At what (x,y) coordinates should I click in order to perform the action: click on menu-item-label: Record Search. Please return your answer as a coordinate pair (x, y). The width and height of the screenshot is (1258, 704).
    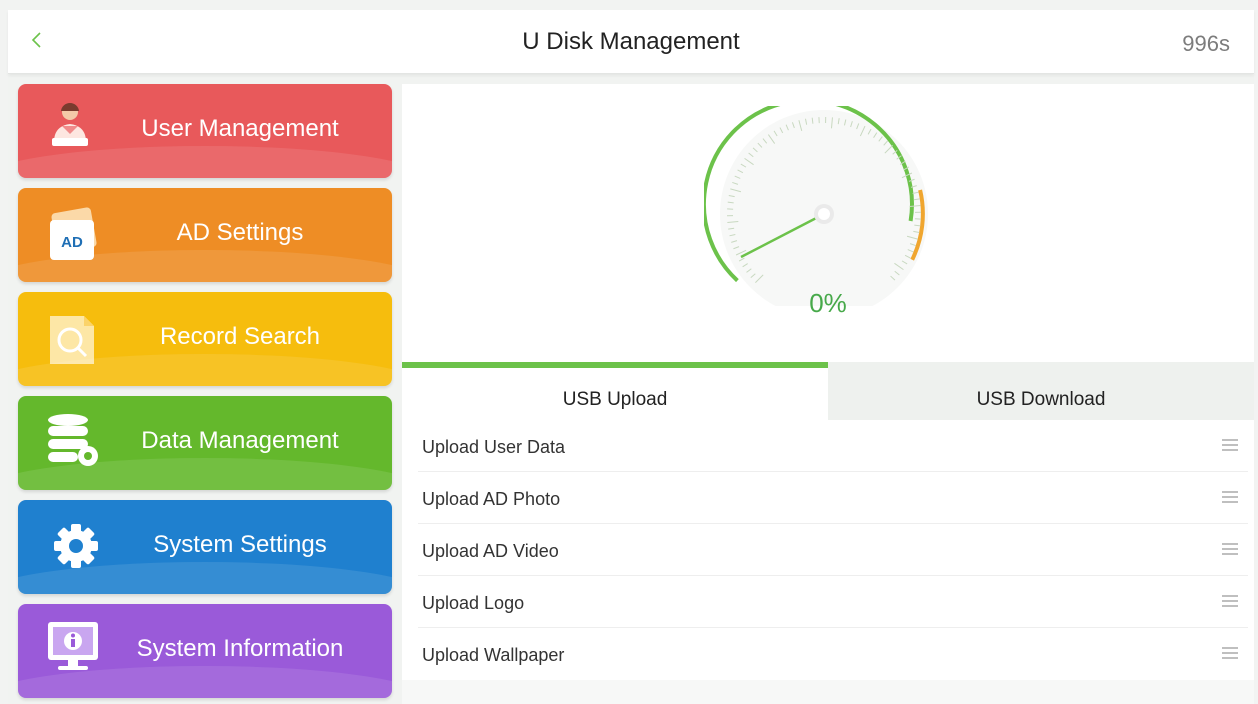
    Looking at the image, I should click on (240, 336).